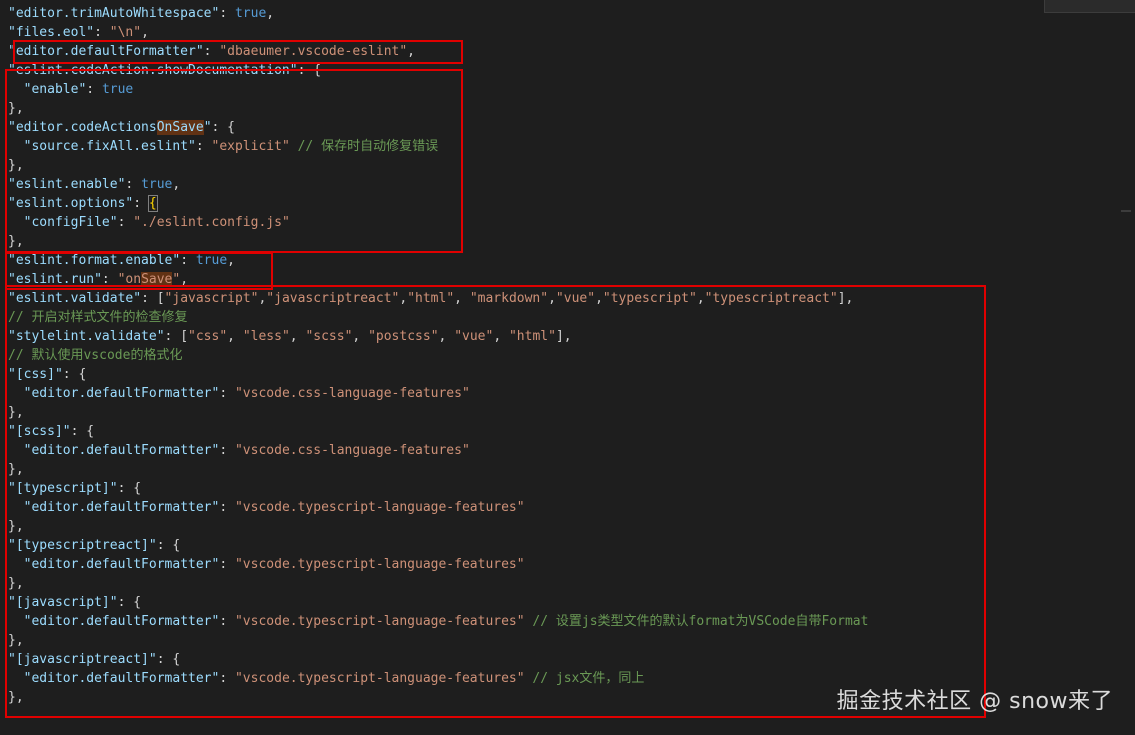  What do you see at coordinates (974, 701) in the screenshot?
I see `watermark-text: 掘金技术社区 @ snow来了` at bounding box center [974, 701].